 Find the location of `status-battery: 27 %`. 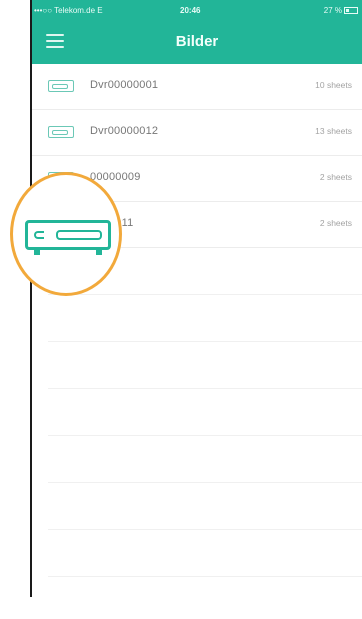

status-battery: 27 % is located at coordinates (341, 10).